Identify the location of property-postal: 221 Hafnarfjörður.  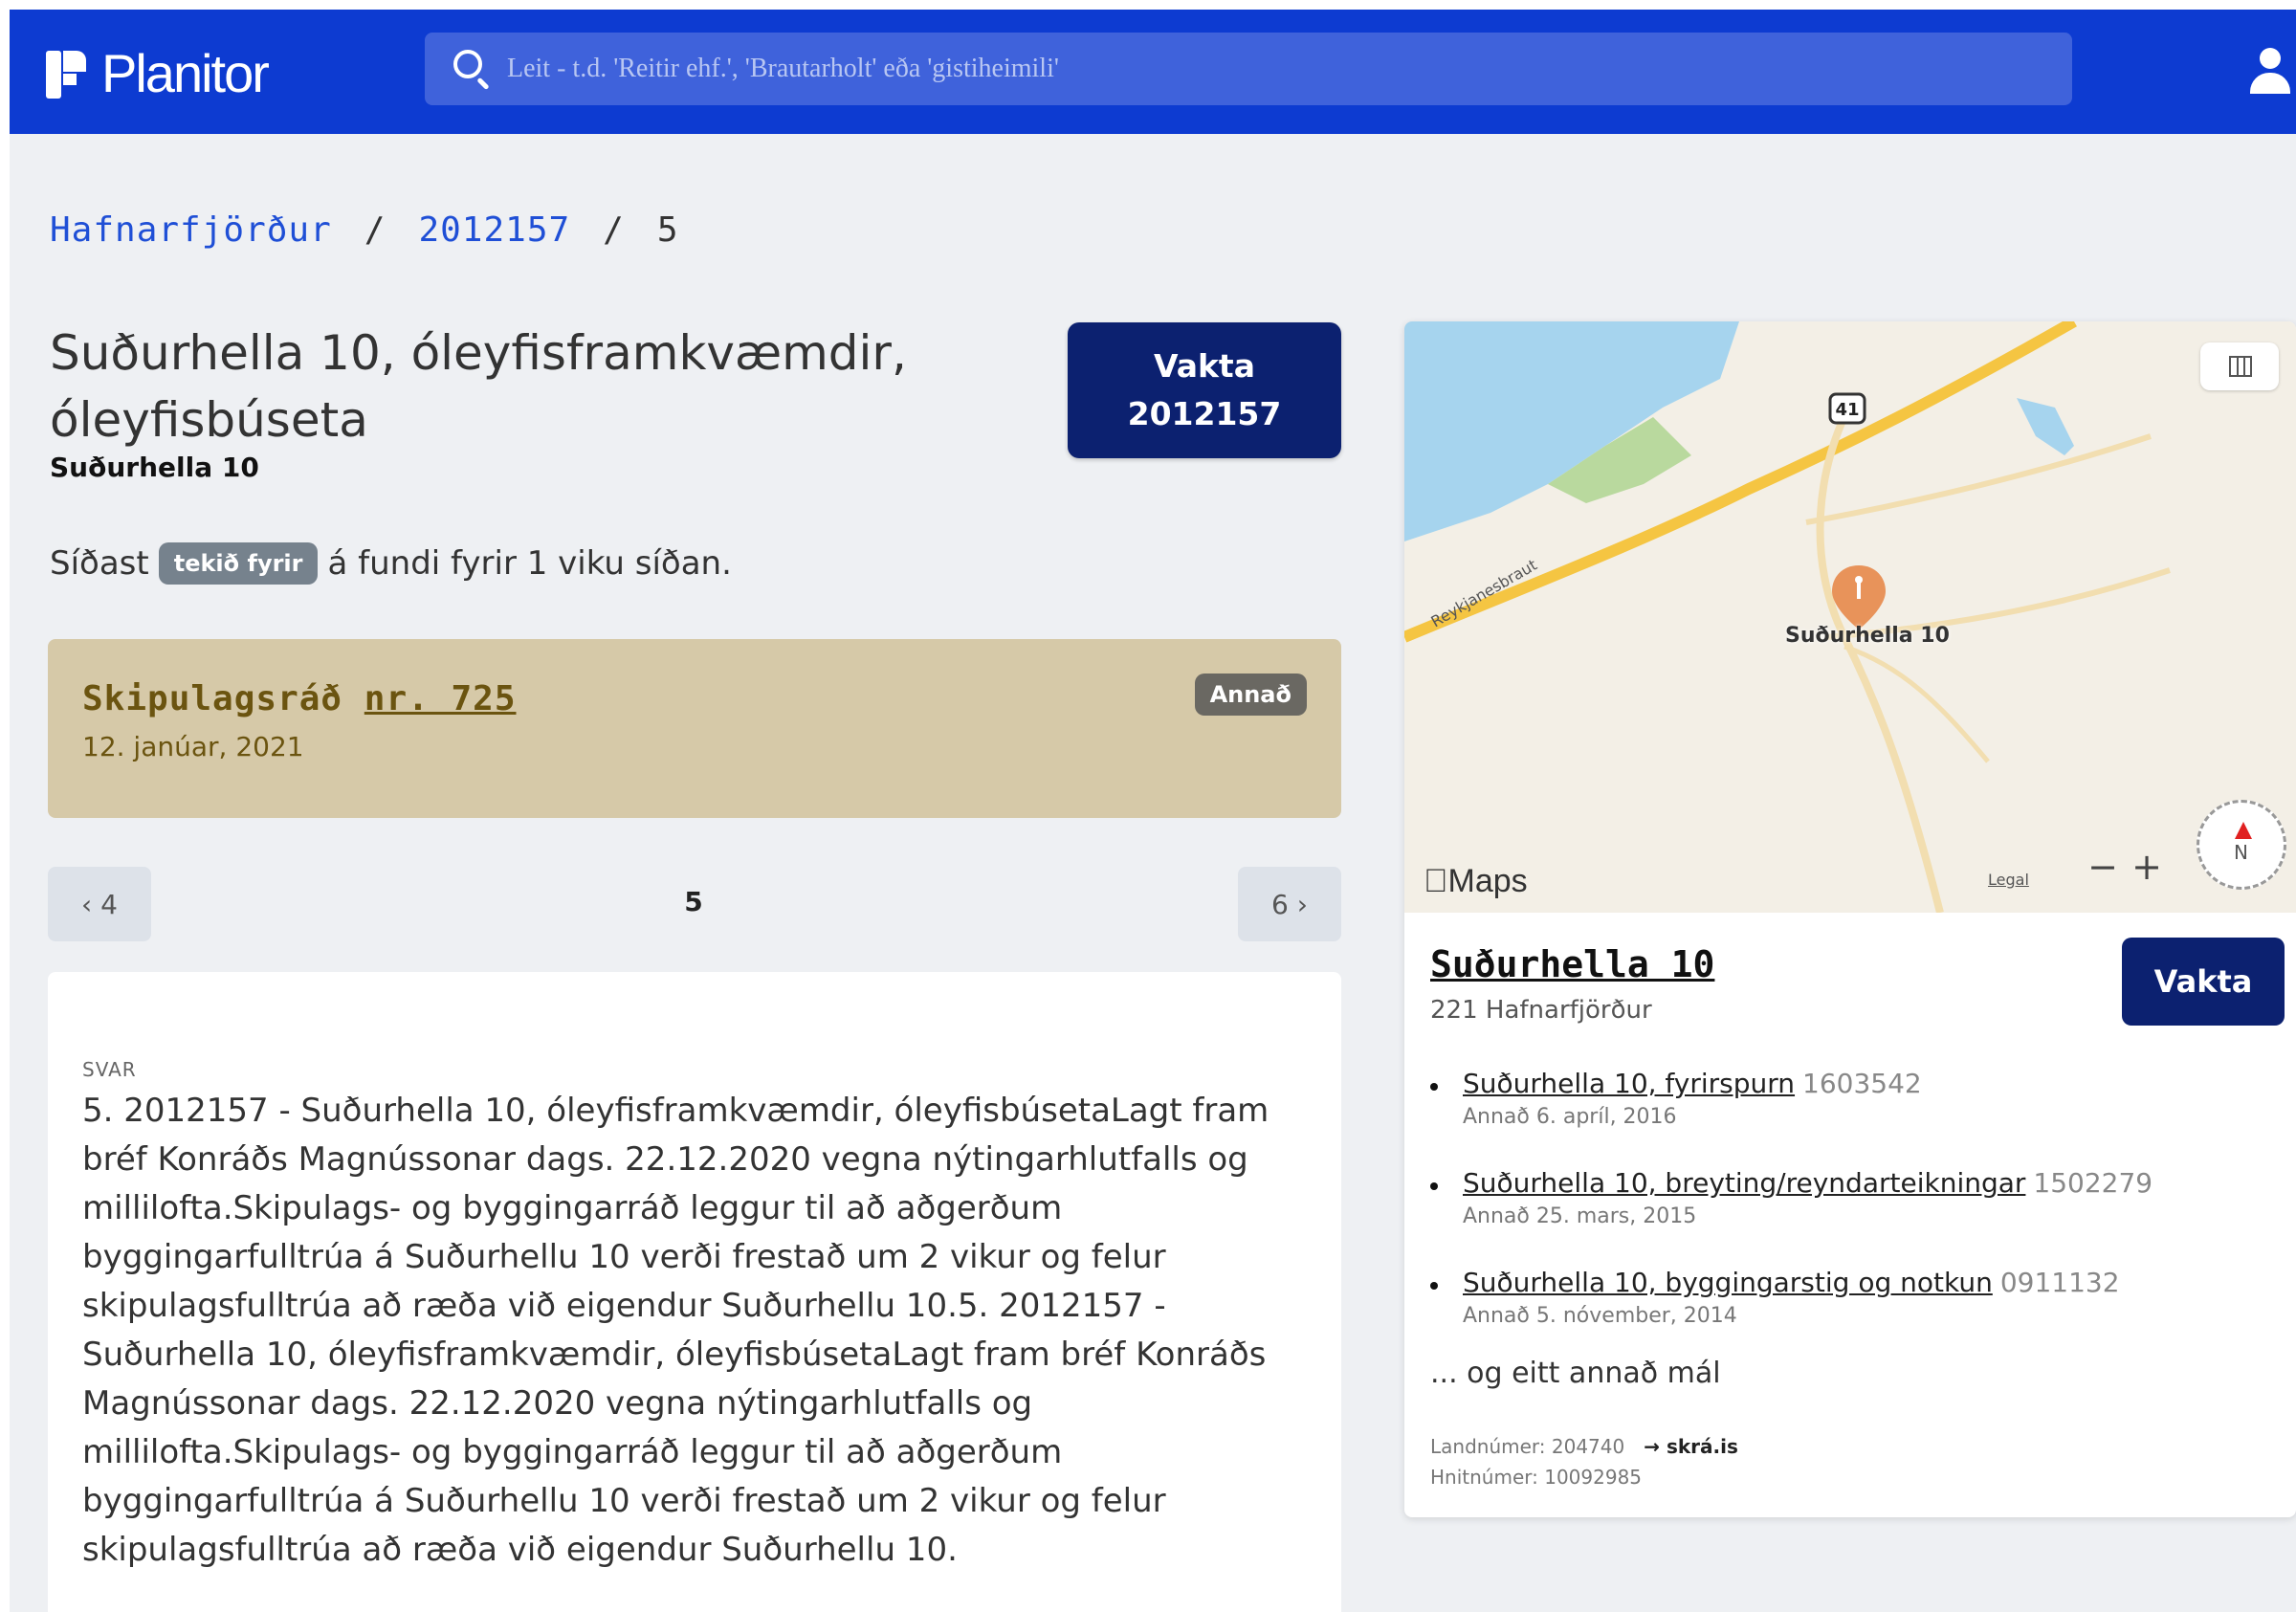
(1541, 1010).